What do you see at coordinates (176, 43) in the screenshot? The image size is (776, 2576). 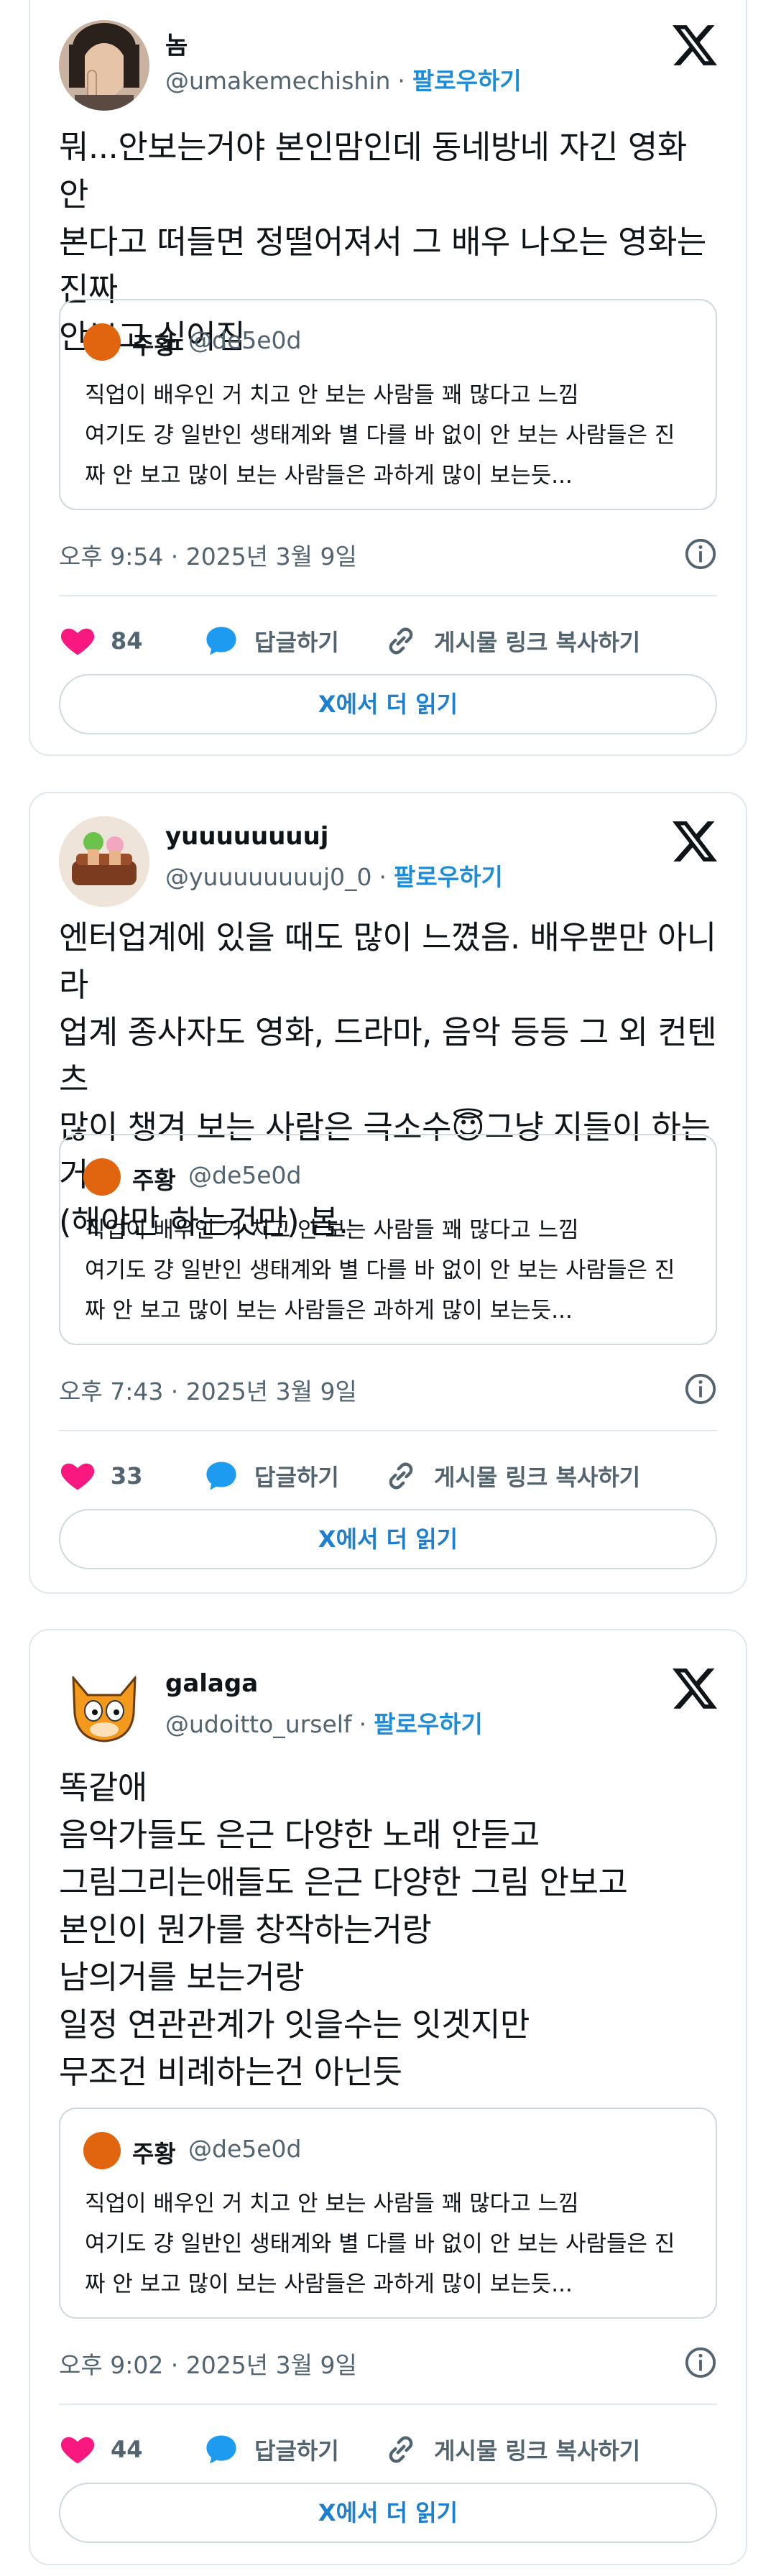 I see `display-name: 놈` at bounding box center [176, 43].